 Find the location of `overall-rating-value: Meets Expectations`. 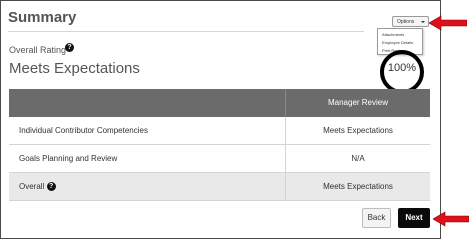

overall-rating-value: Meets Expectations is located at coordinates (74, 68).